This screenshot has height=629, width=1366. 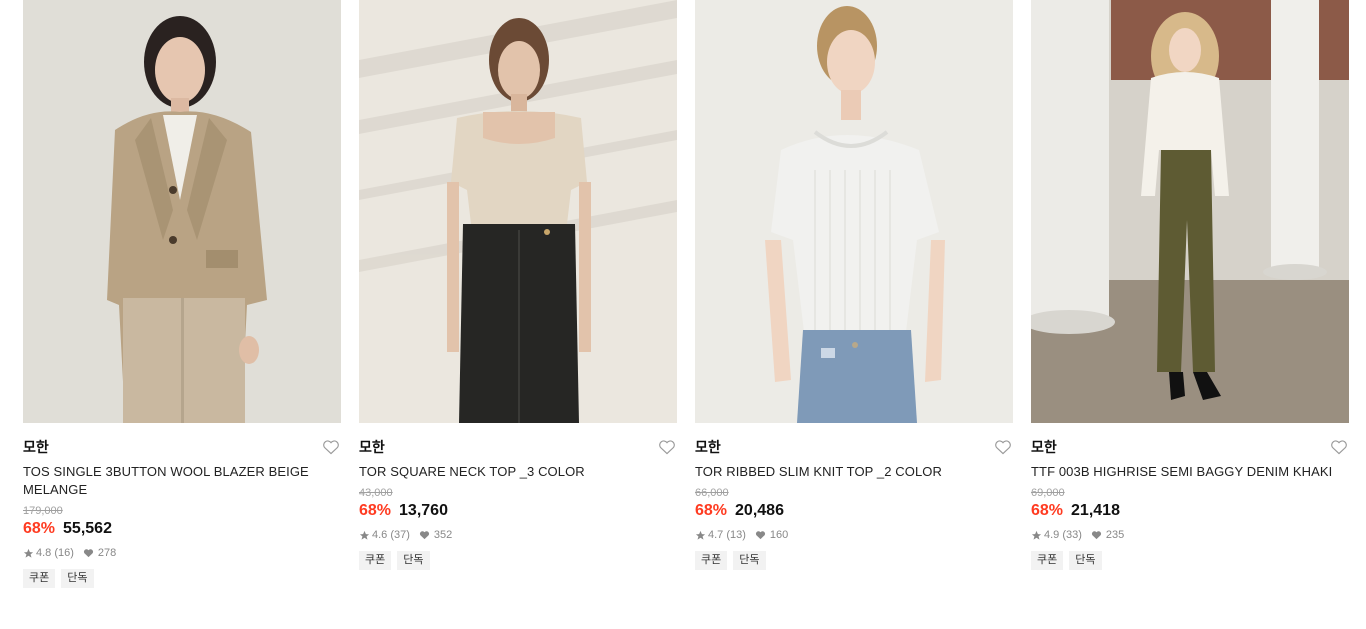 I want to click on rating: 4.9, so click(x=1052, y=535).